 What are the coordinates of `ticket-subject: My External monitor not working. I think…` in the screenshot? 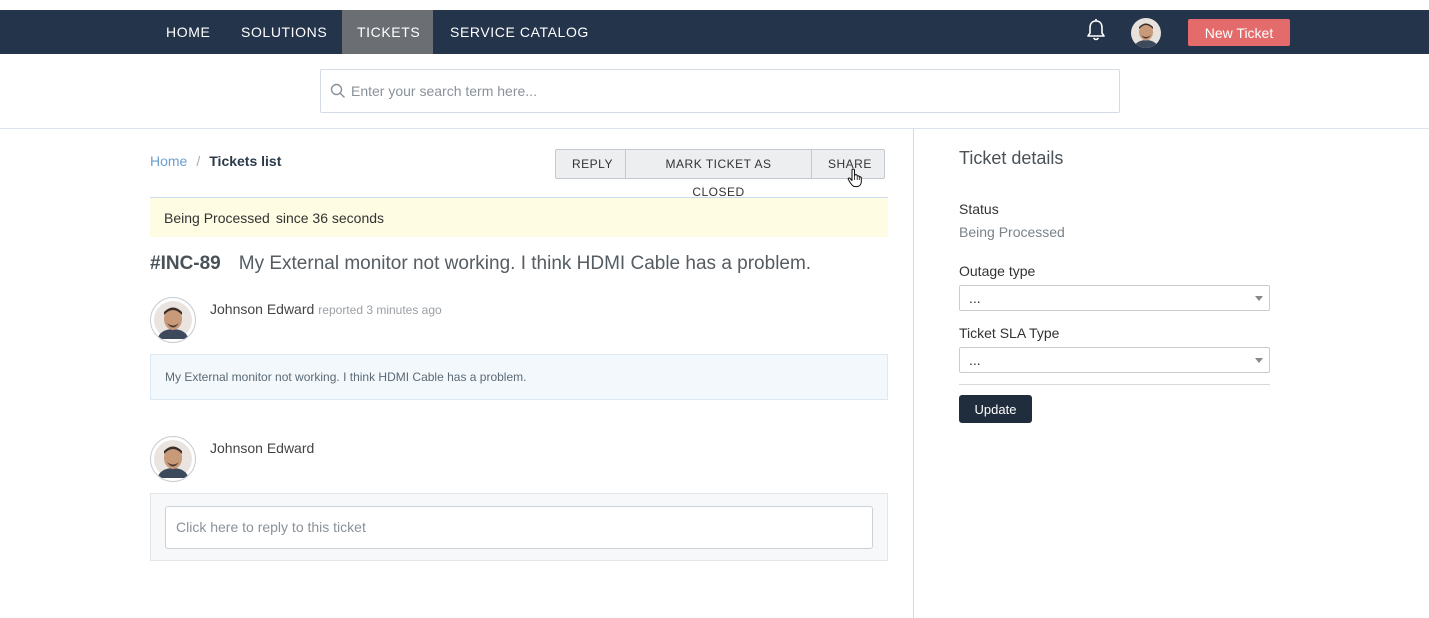 It's located at (525, 263).